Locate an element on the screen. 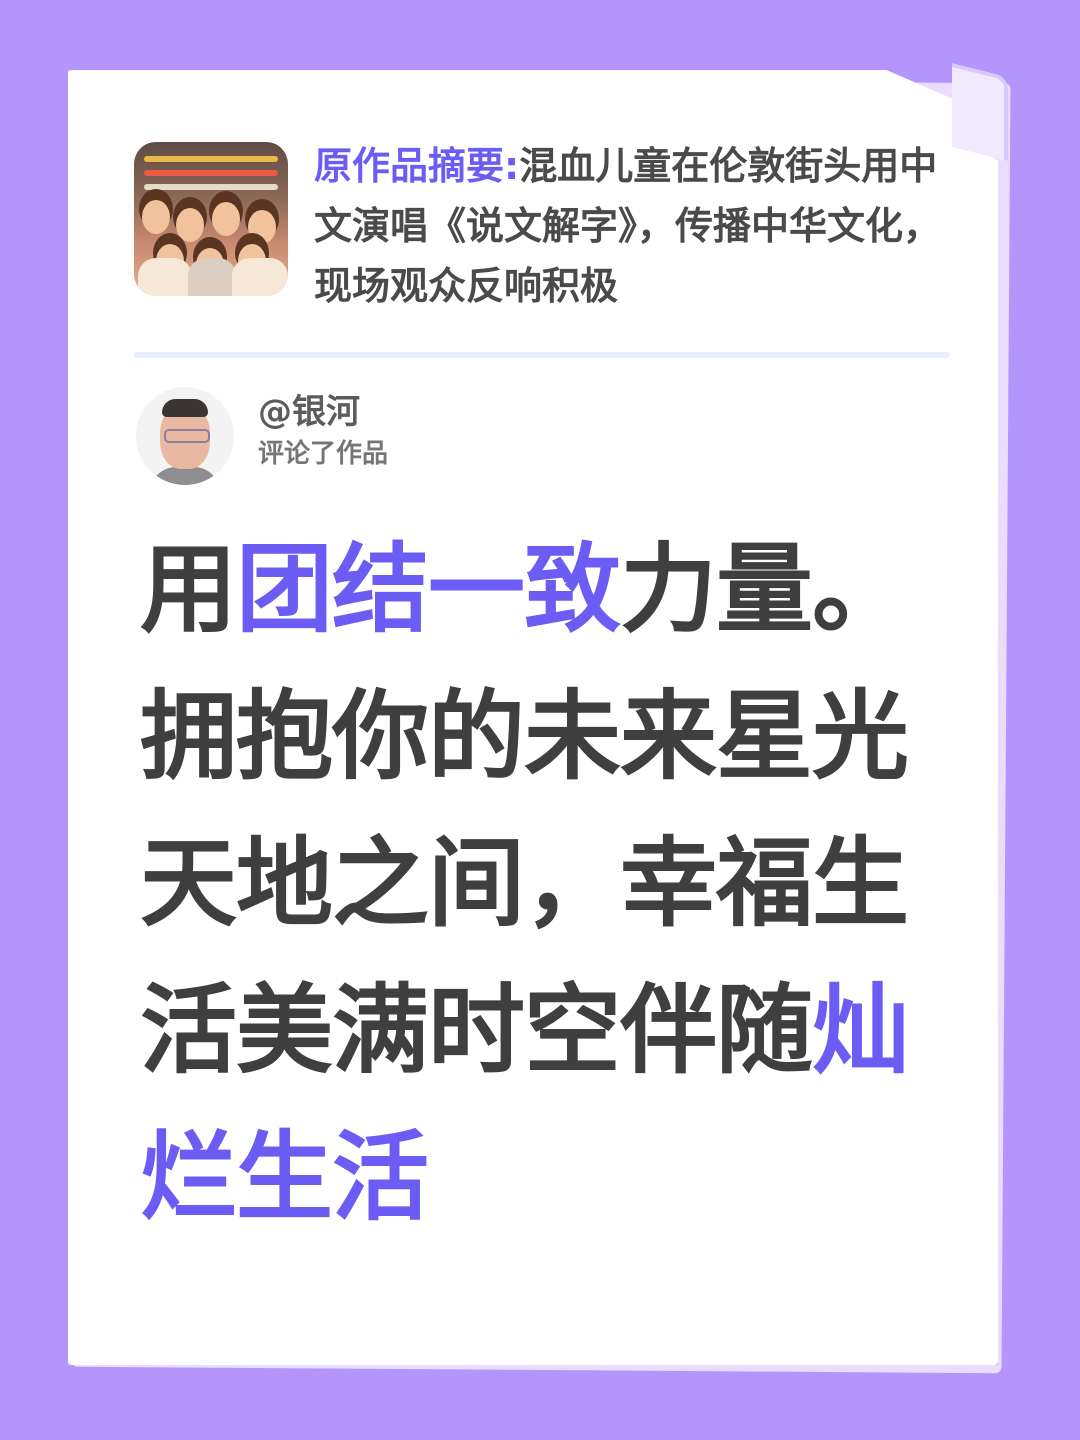 Image resolution: width=1080 pixels, height=1440 pixels. author-info: @银河 评论了作品 is located at coordinates (323, 431).